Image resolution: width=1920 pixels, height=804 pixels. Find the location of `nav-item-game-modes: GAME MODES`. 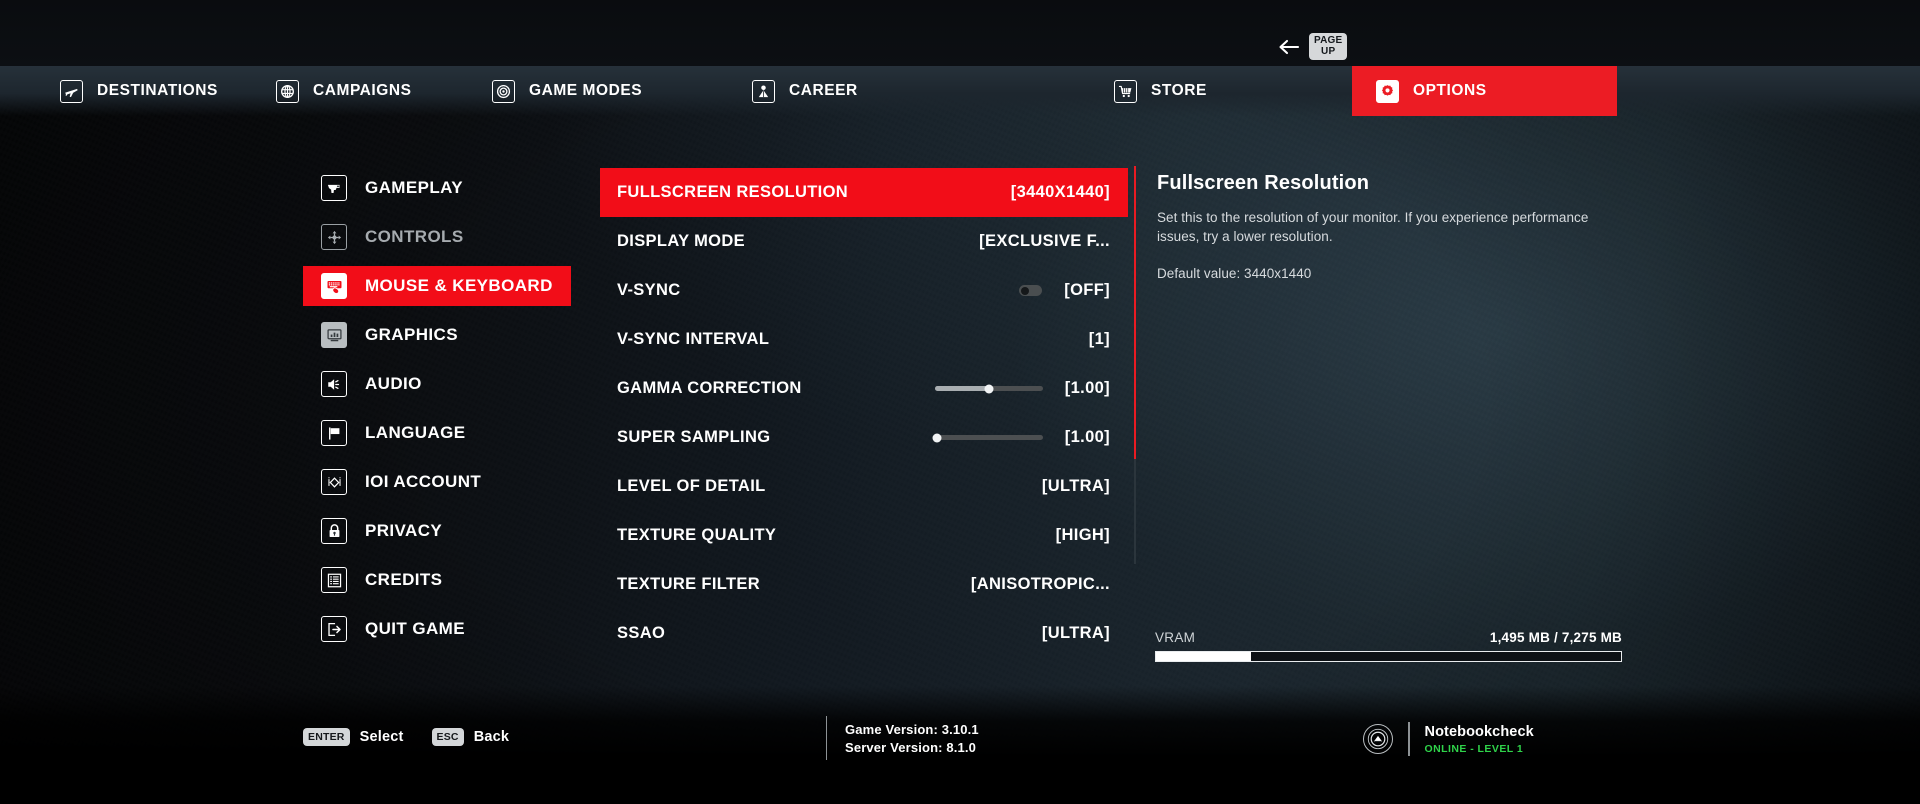

nav-item-game-modes: GAME MODES is located at coordinates (567, 91).